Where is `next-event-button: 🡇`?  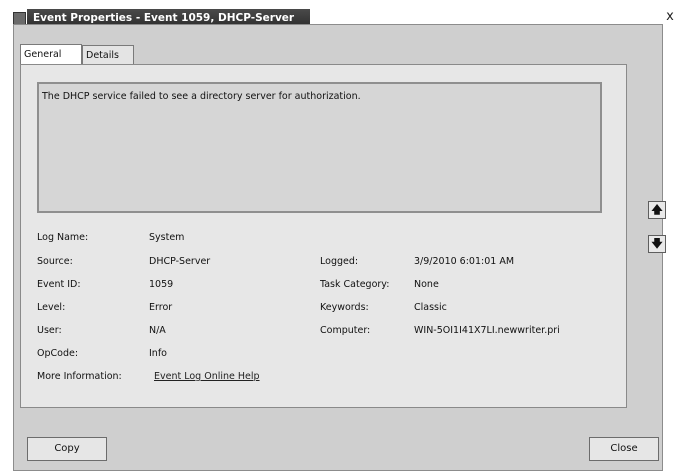 next-event-button: 🡇 is located at coordinates (657, 244).